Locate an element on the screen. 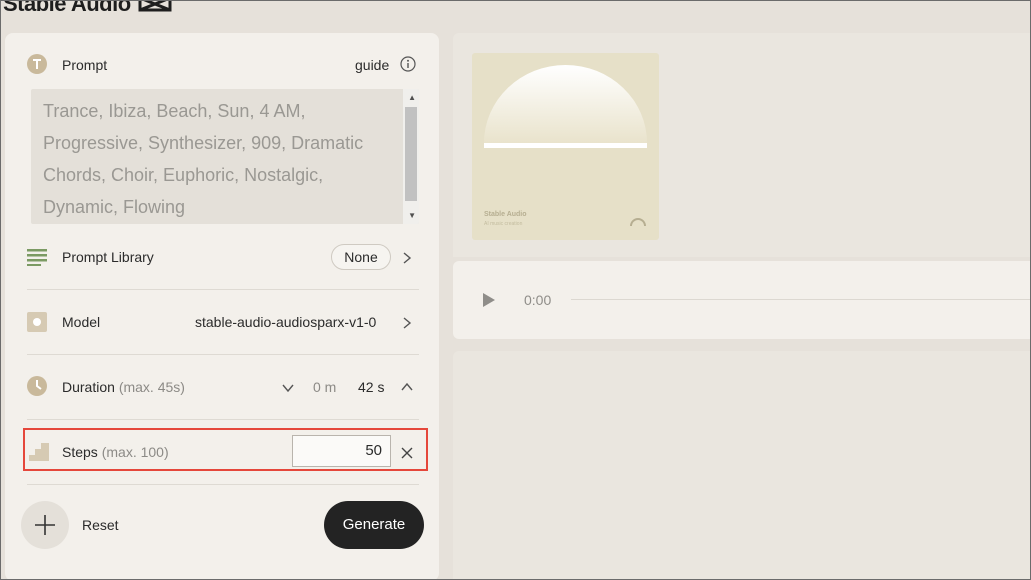 This screenshot has width=1031, height=580. duration-label: Duration is located at coordinates (88, 387).